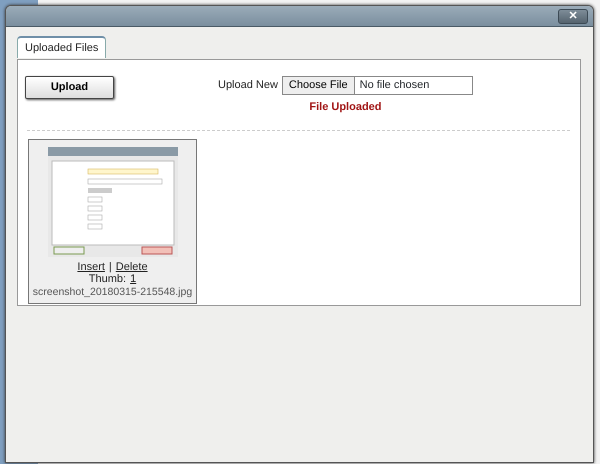 This screenshot has width=600, height=464. I want to click on close-button: ✕, so click(573, 16).